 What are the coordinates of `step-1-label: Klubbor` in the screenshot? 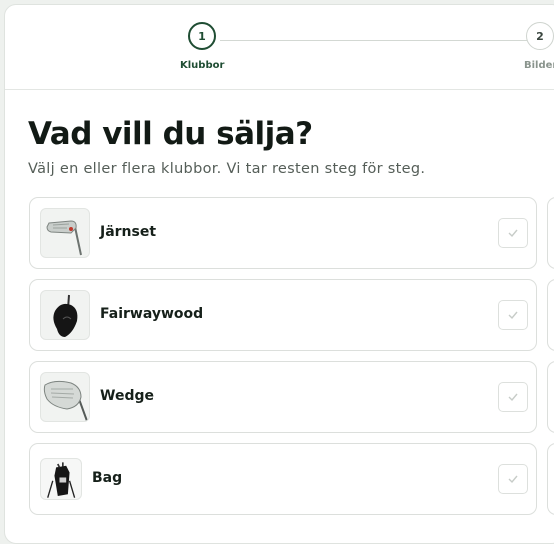 It's located at (202, 65).